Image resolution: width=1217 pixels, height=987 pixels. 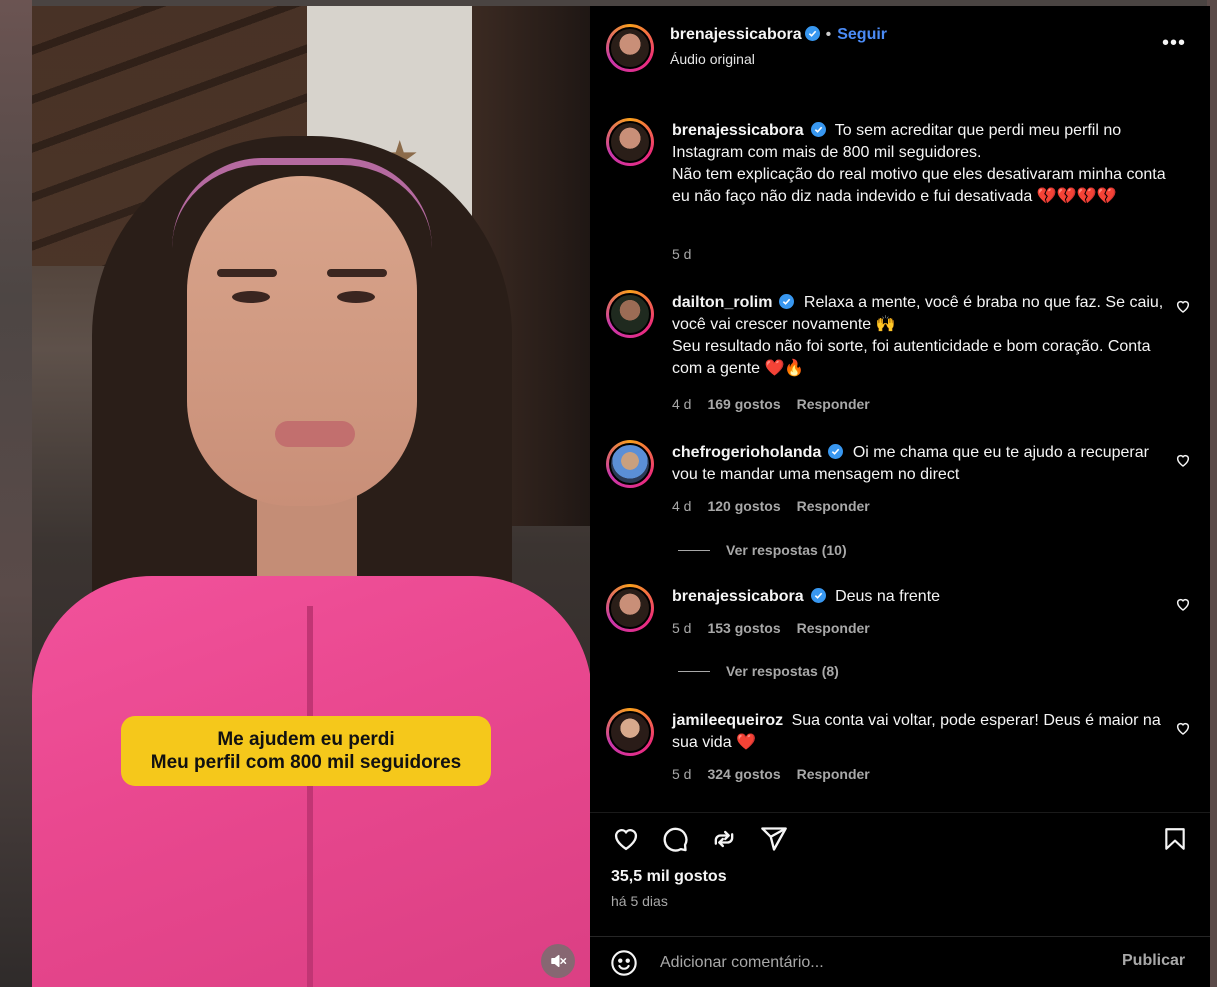 I want to click on comment-text: brenajessicabora Deus na frente, so click(x=924, y=597).